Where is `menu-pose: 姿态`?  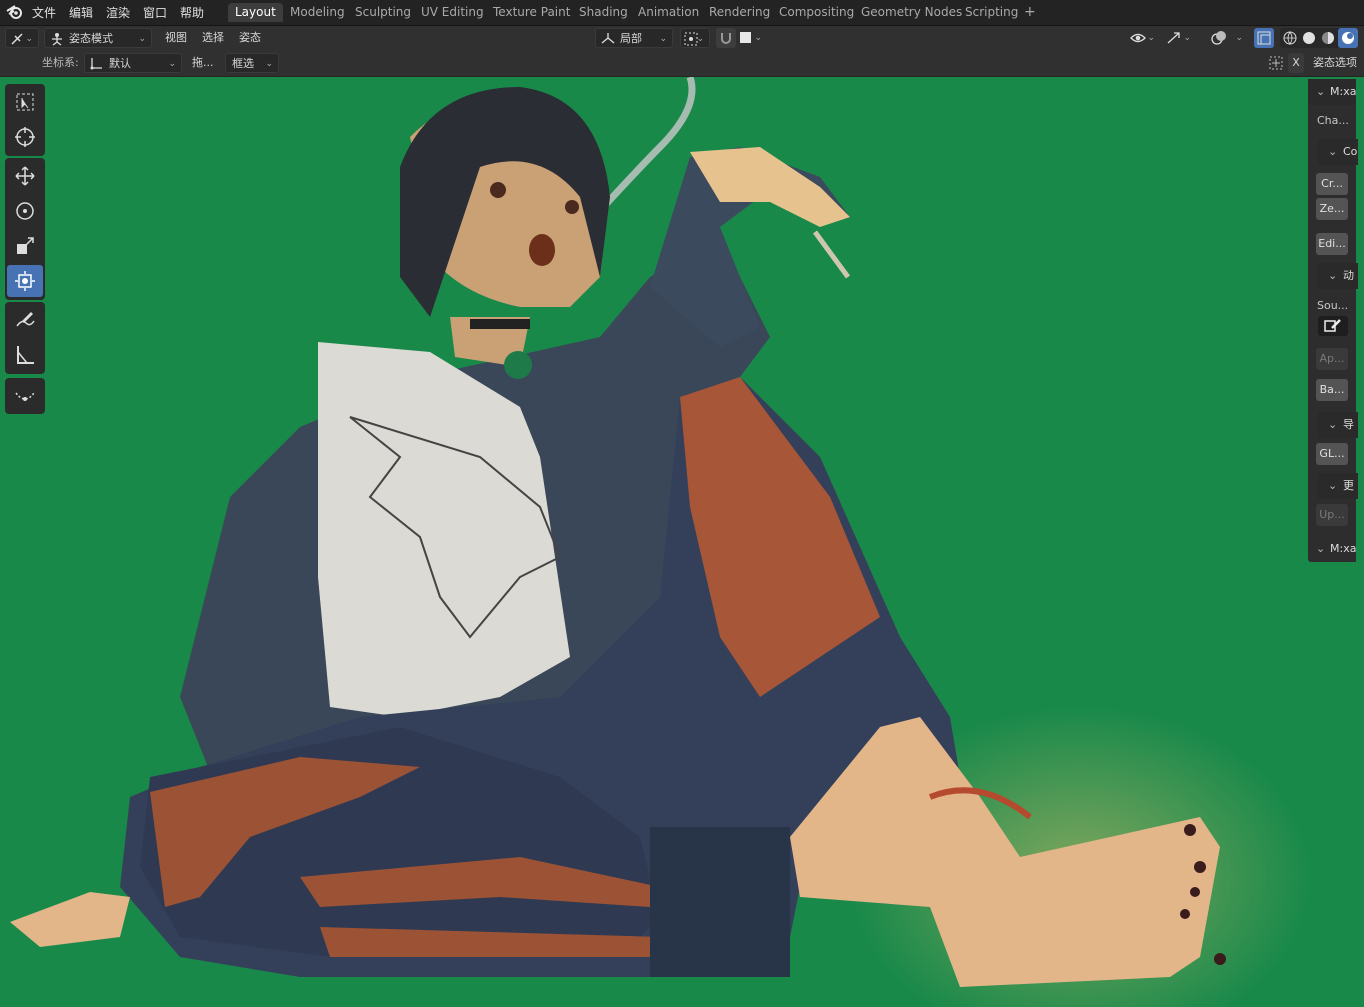 menu-pose: 姿态 is located at coordinates (250, 38).